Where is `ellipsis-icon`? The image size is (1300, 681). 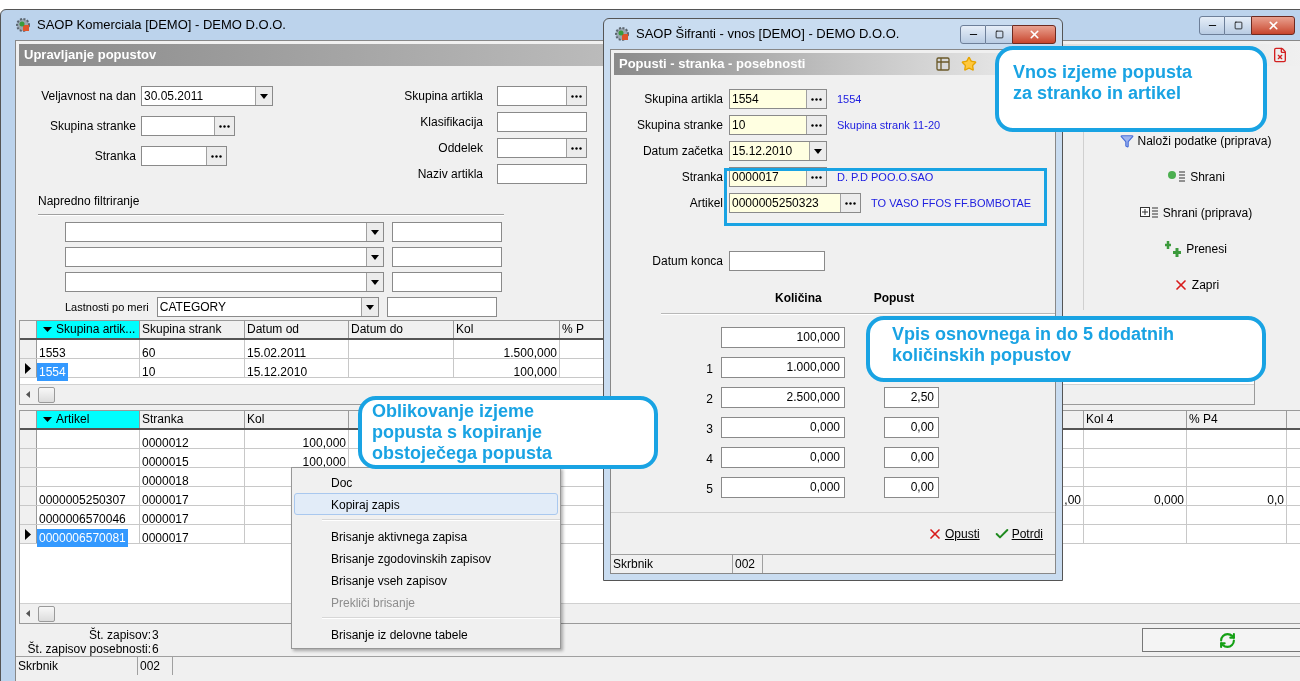 ellipsis-icon is located at coordinates (816, 99).